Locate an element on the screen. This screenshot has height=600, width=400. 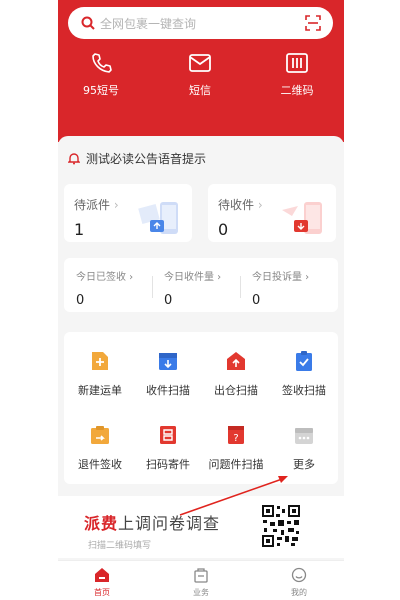
tab-label: 首页 is located at coordinates (102, 592).